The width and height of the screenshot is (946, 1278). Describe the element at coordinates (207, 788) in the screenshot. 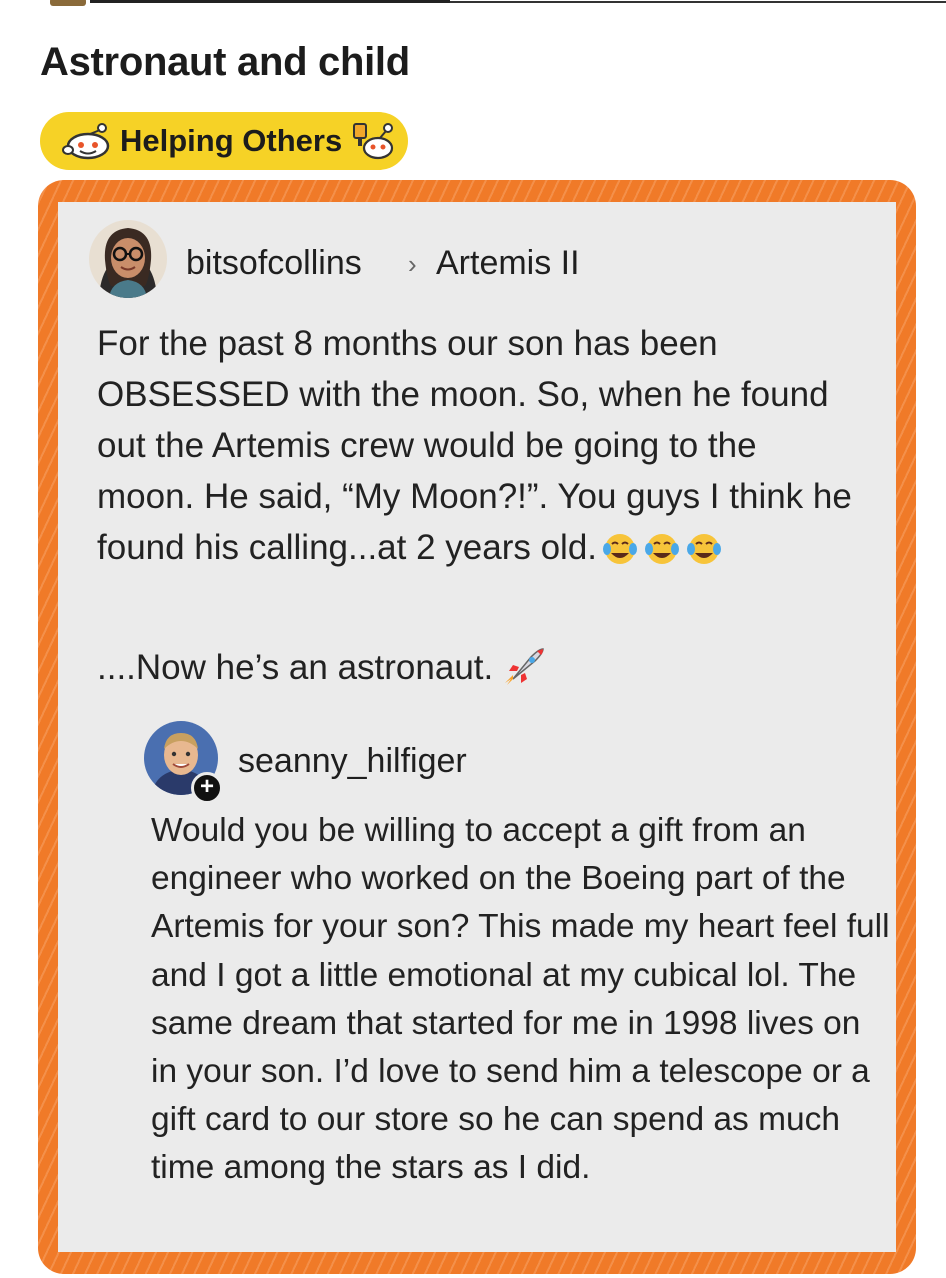

I see `follow-plus-button: +` at that location.